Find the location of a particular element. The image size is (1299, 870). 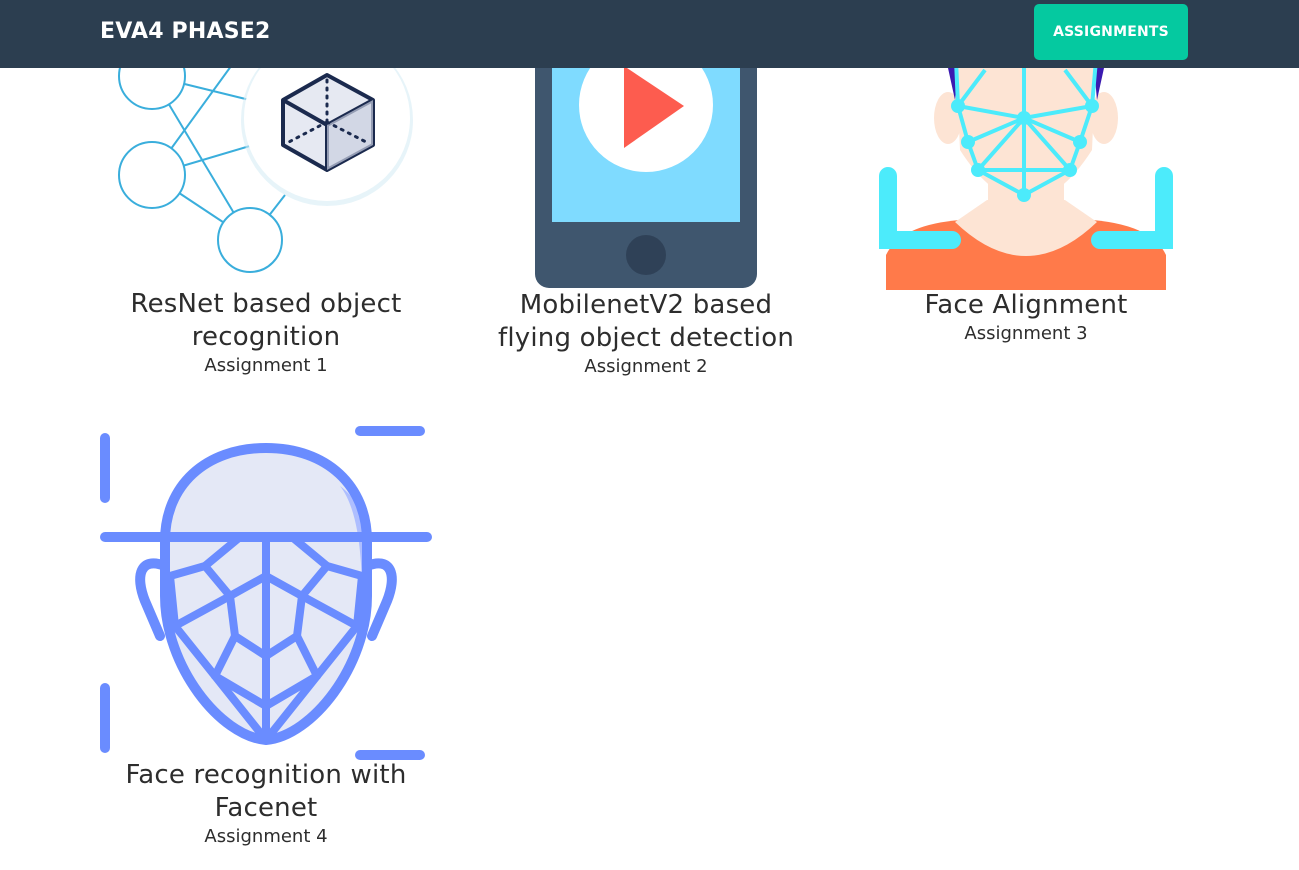

card-subtitle: Assignment 2 is located at coordinates (646, 366).